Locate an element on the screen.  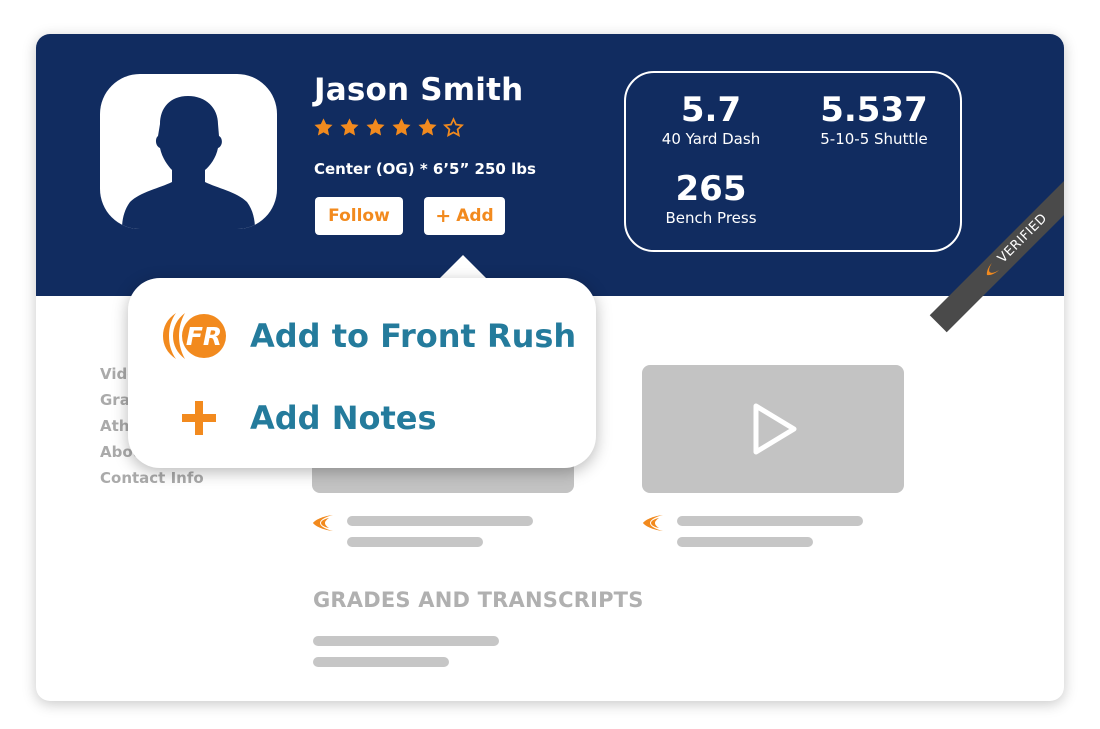
add-button-label: Add is located at coordinates (475, 216).